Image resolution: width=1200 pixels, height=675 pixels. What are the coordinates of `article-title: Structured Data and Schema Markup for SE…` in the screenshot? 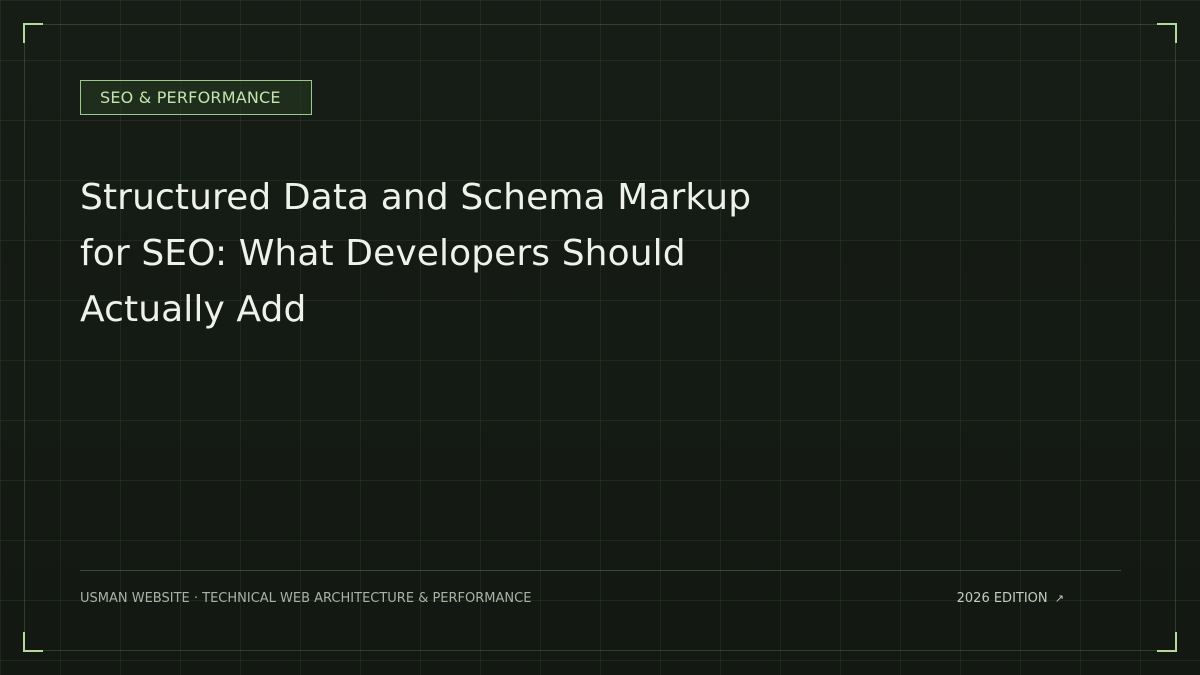 It's located at (416, 253).